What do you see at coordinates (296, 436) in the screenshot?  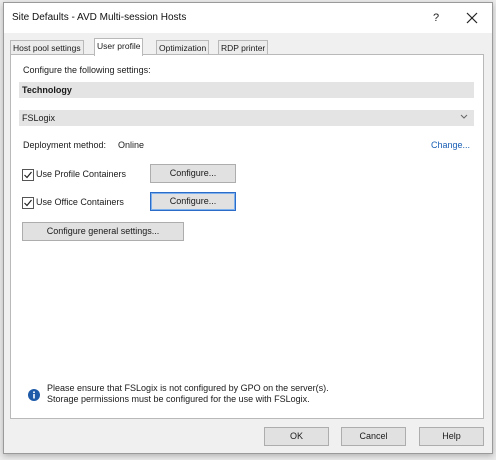 I see `ok-button: OK` at bounding box center [296, 436].